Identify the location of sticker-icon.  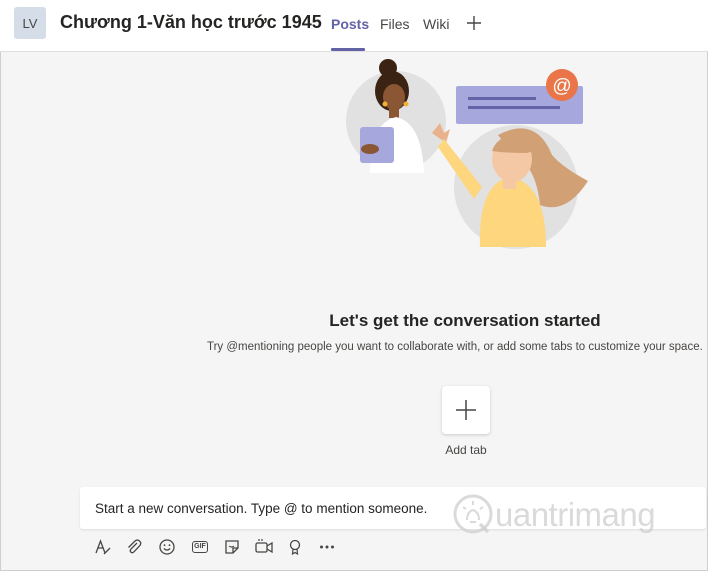
(232, 547).